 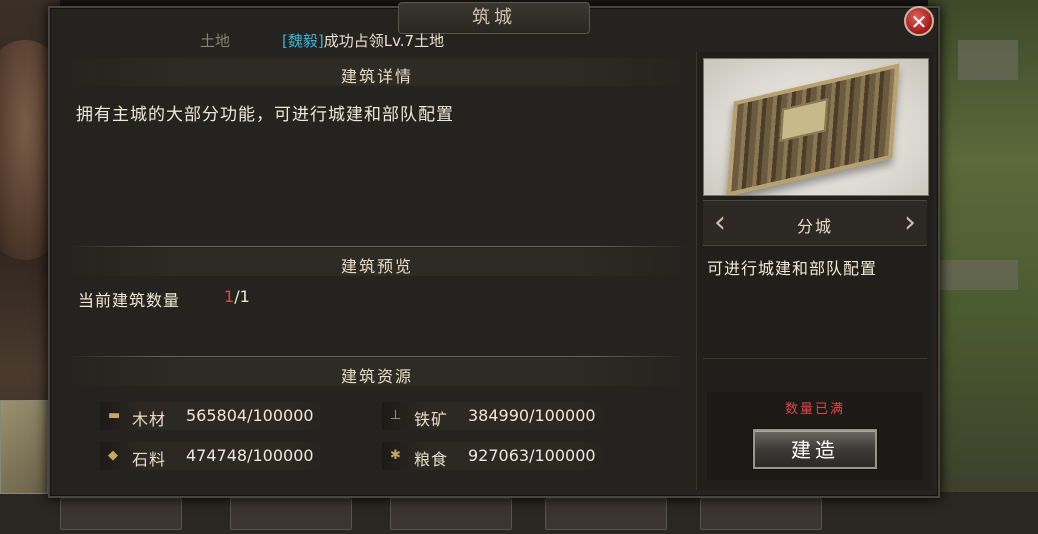 What do you see at coordinates (532, 455) in the screenshot?
I see `resource-value: 927063/100000` at bounding box center [532, 455].